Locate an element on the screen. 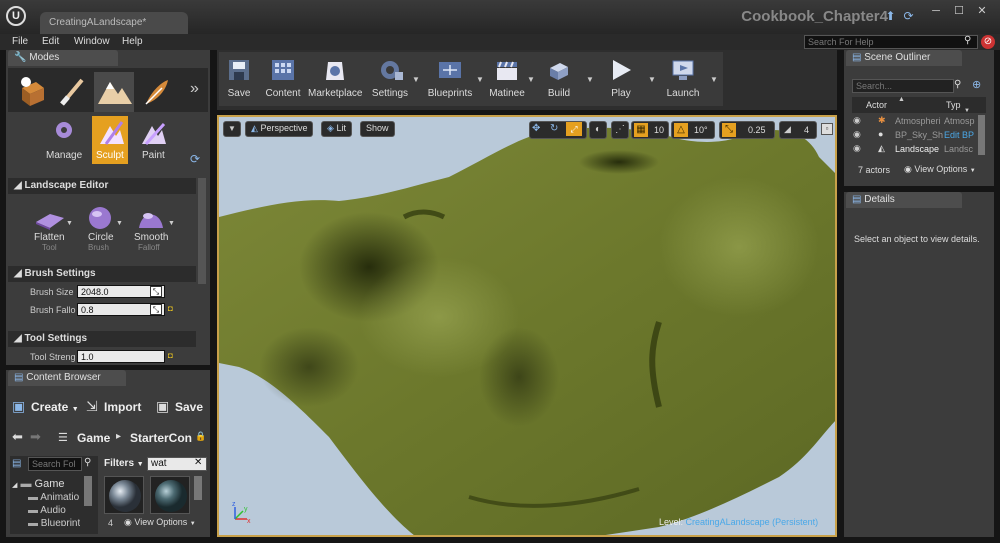 Image resolution: width=1000 pixels, height=543 pixels. settings-button: Settings is located at coordinates (390, 79).